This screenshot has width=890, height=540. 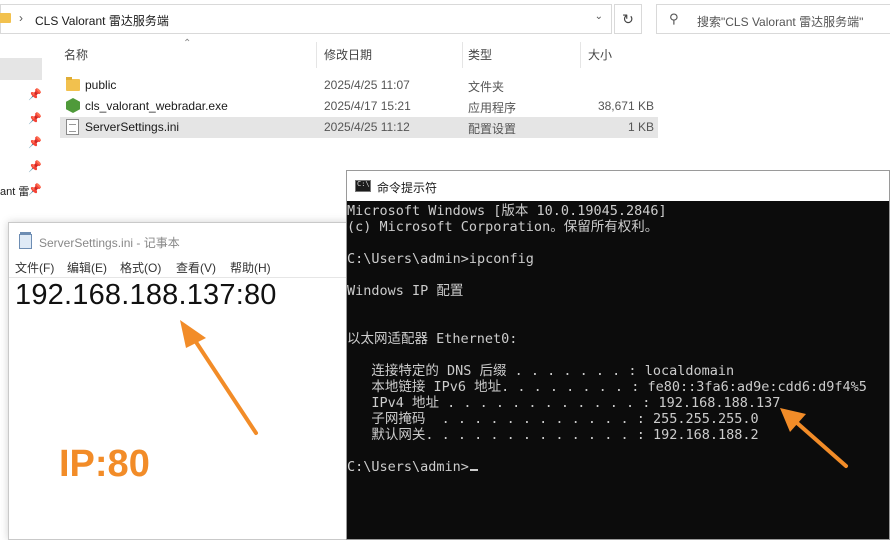 What do you see at coordinates (486, 87) in the screenshot?
I see `file-type: 文件夹` at bounding box center [486, 87].